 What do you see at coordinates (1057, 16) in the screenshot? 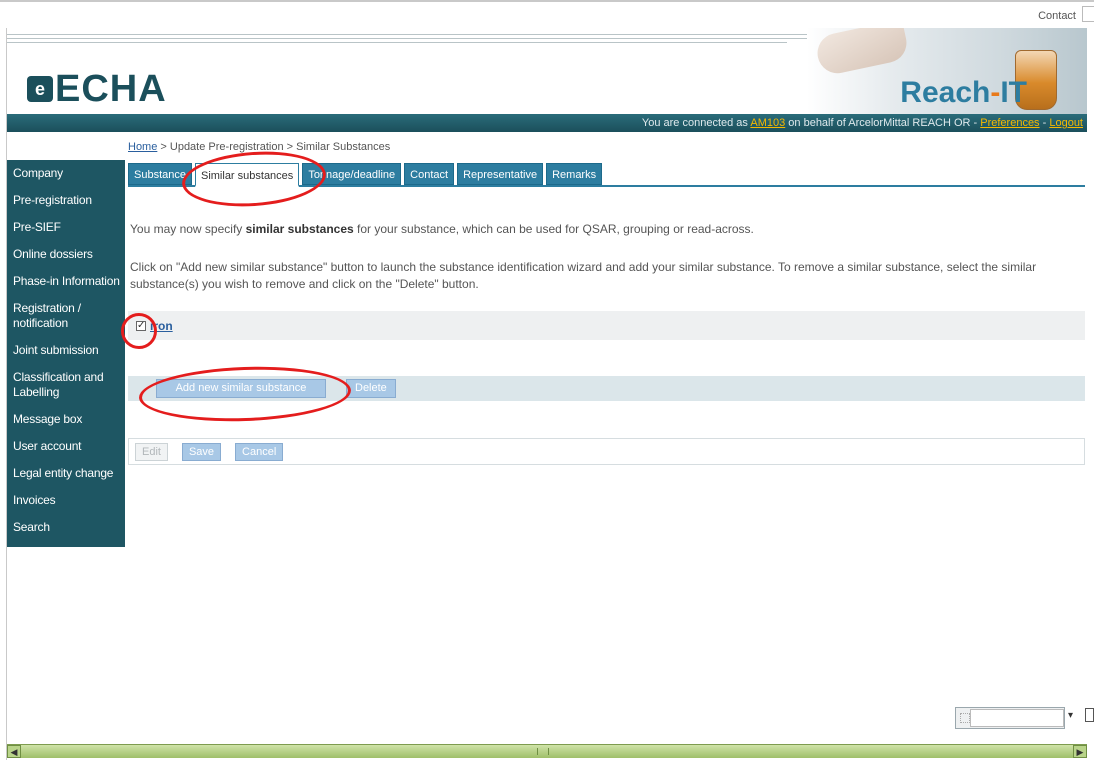
I see `contact-link: Contact` at bounding box center [1057, 16].